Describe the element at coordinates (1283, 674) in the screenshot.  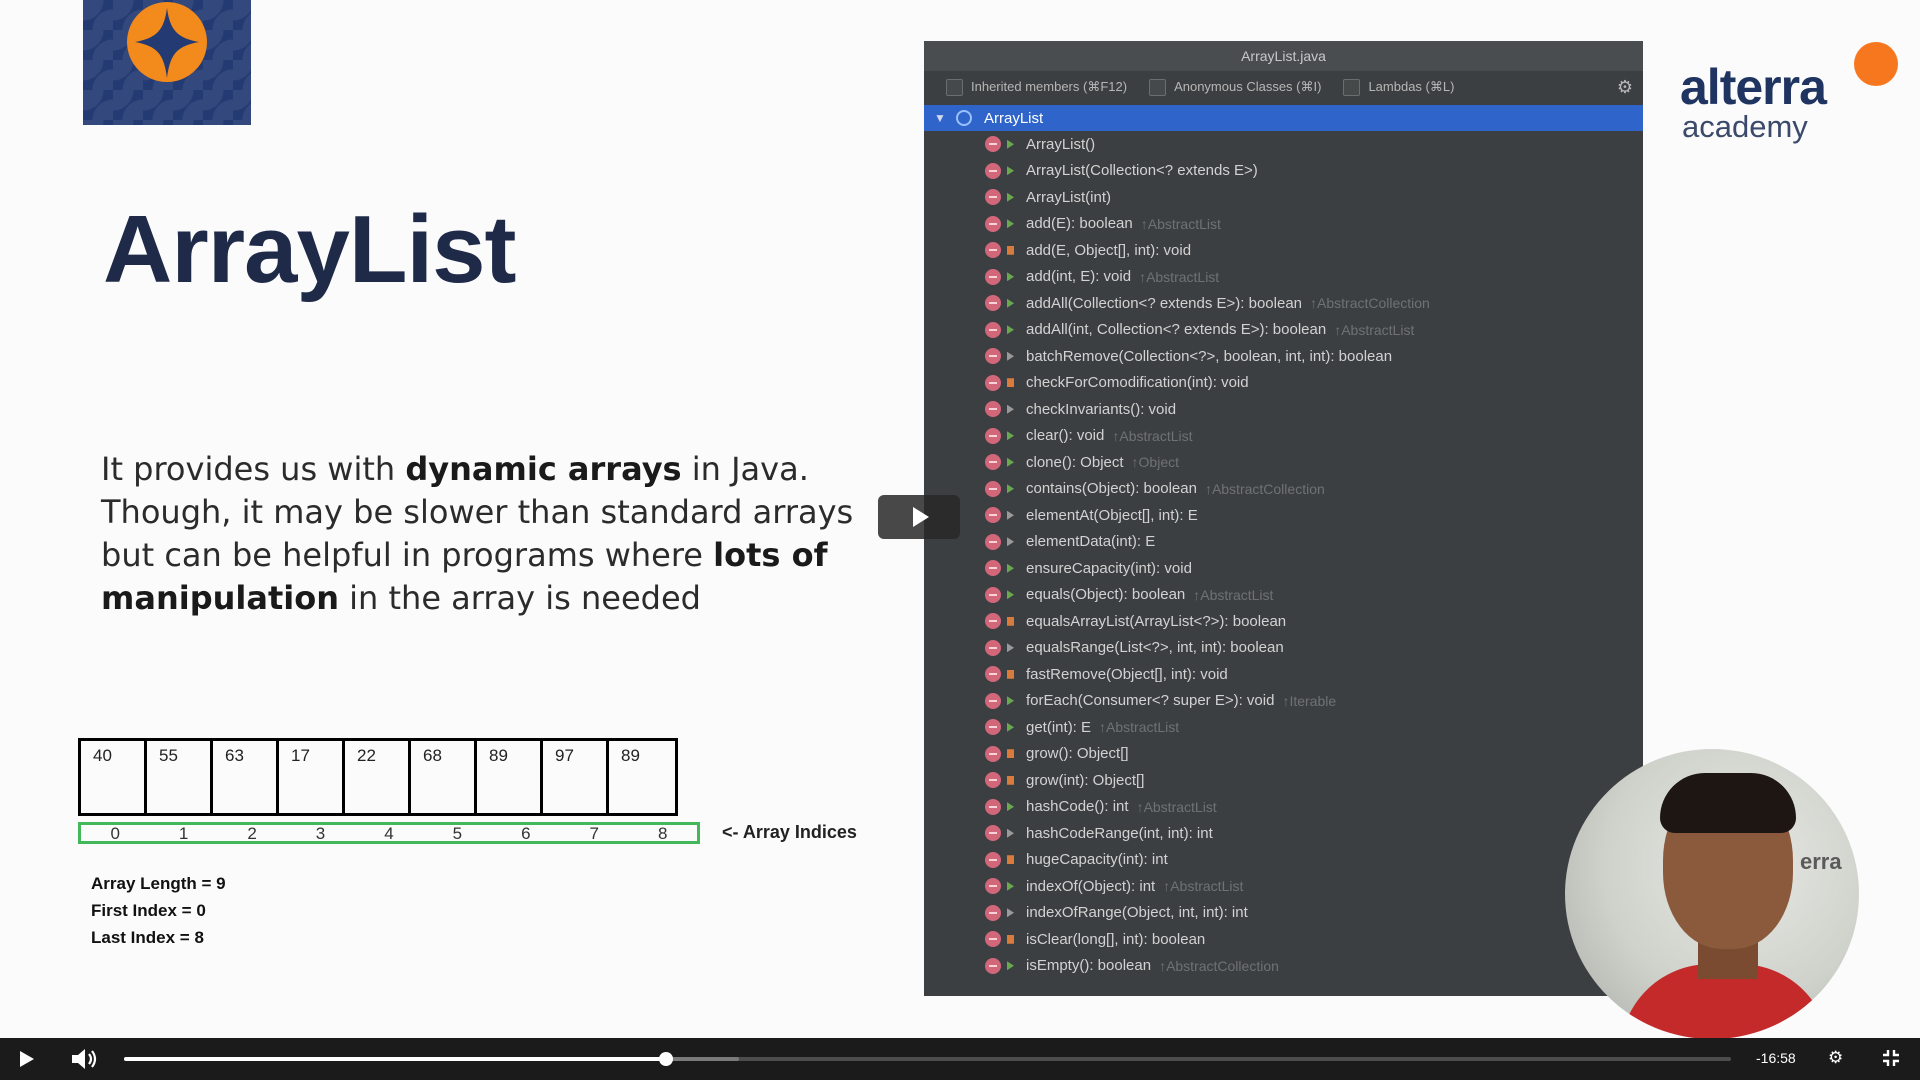
I see `member-item: fastRemove(Object[], int): void` at that location.